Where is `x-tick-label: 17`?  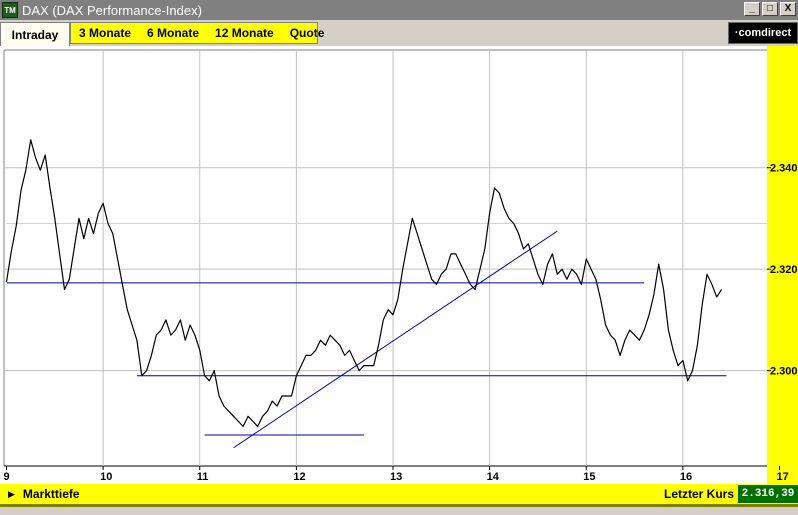 x-tick-label: 17 is located at coordinates (783, 477).